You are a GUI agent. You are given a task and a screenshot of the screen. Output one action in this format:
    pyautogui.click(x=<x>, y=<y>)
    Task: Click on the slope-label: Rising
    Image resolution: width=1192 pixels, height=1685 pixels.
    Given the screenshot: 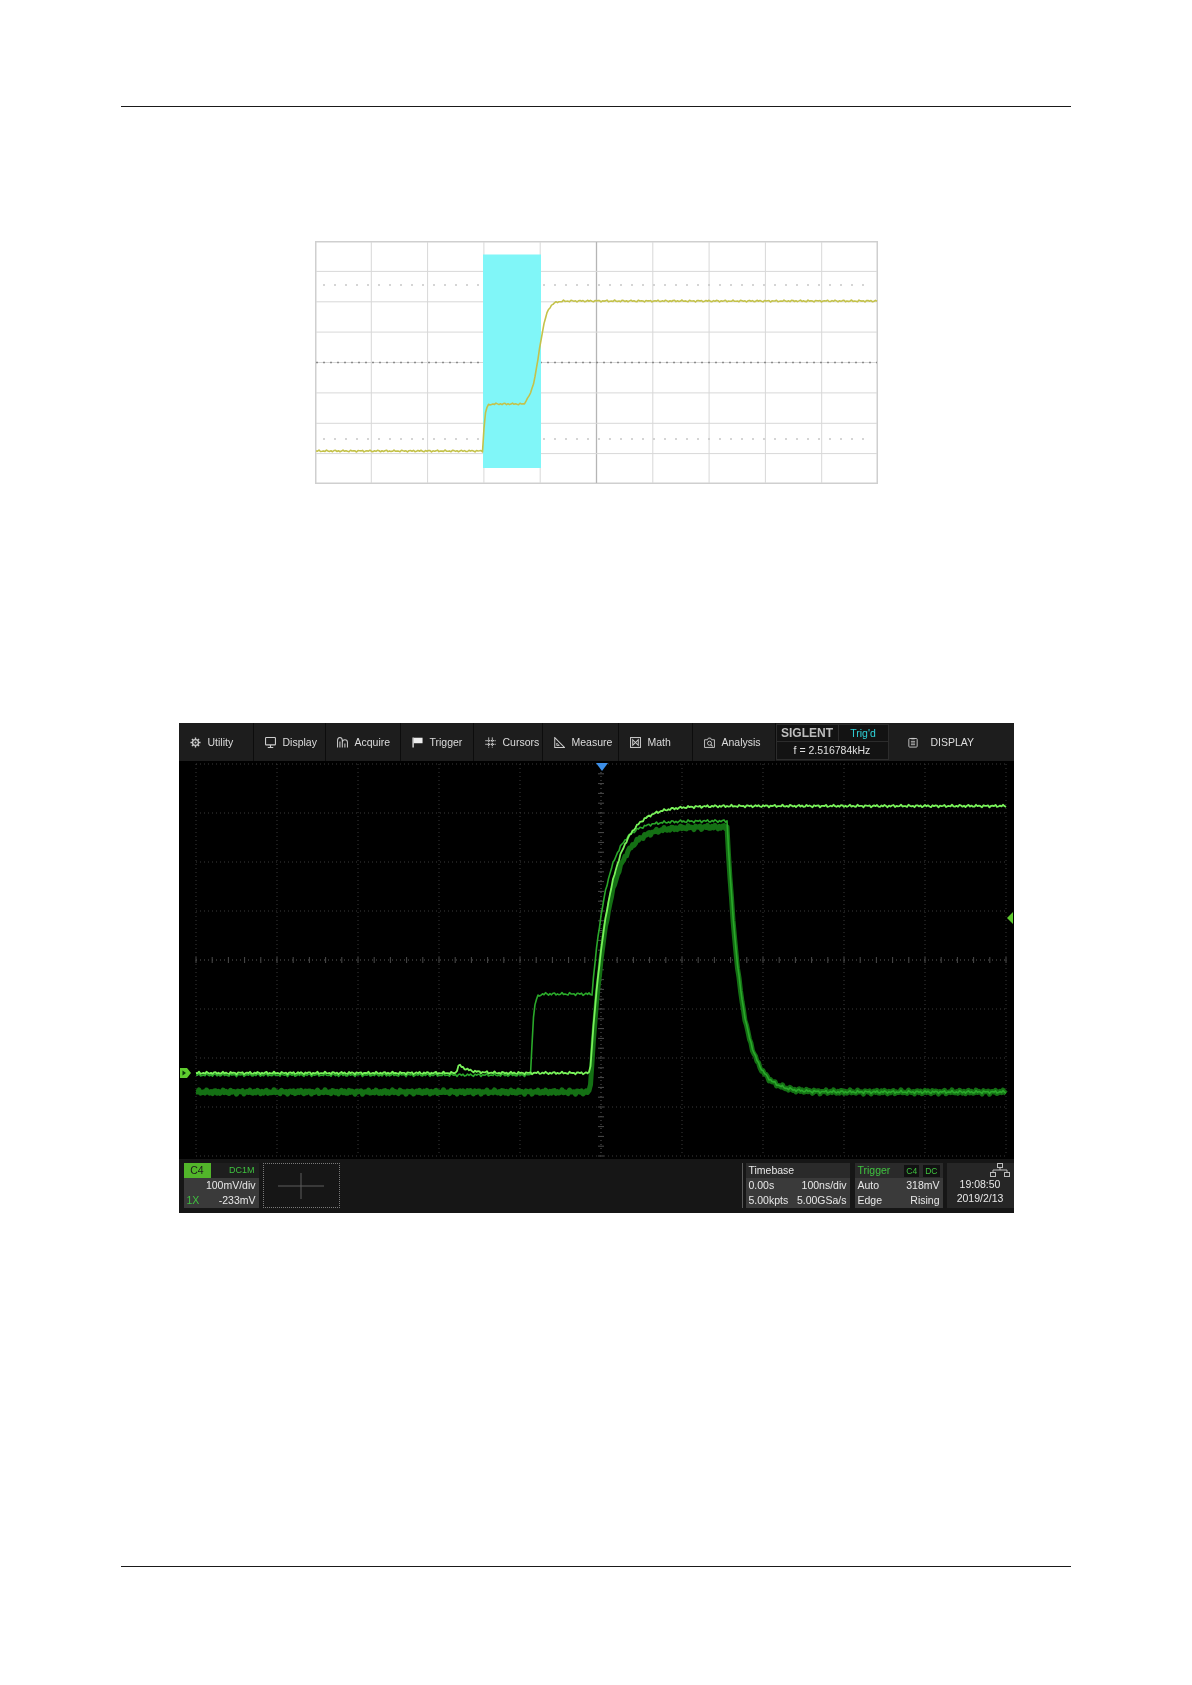 What is the action you would take?
    pyautogui.click(x=925, y=1200)
    